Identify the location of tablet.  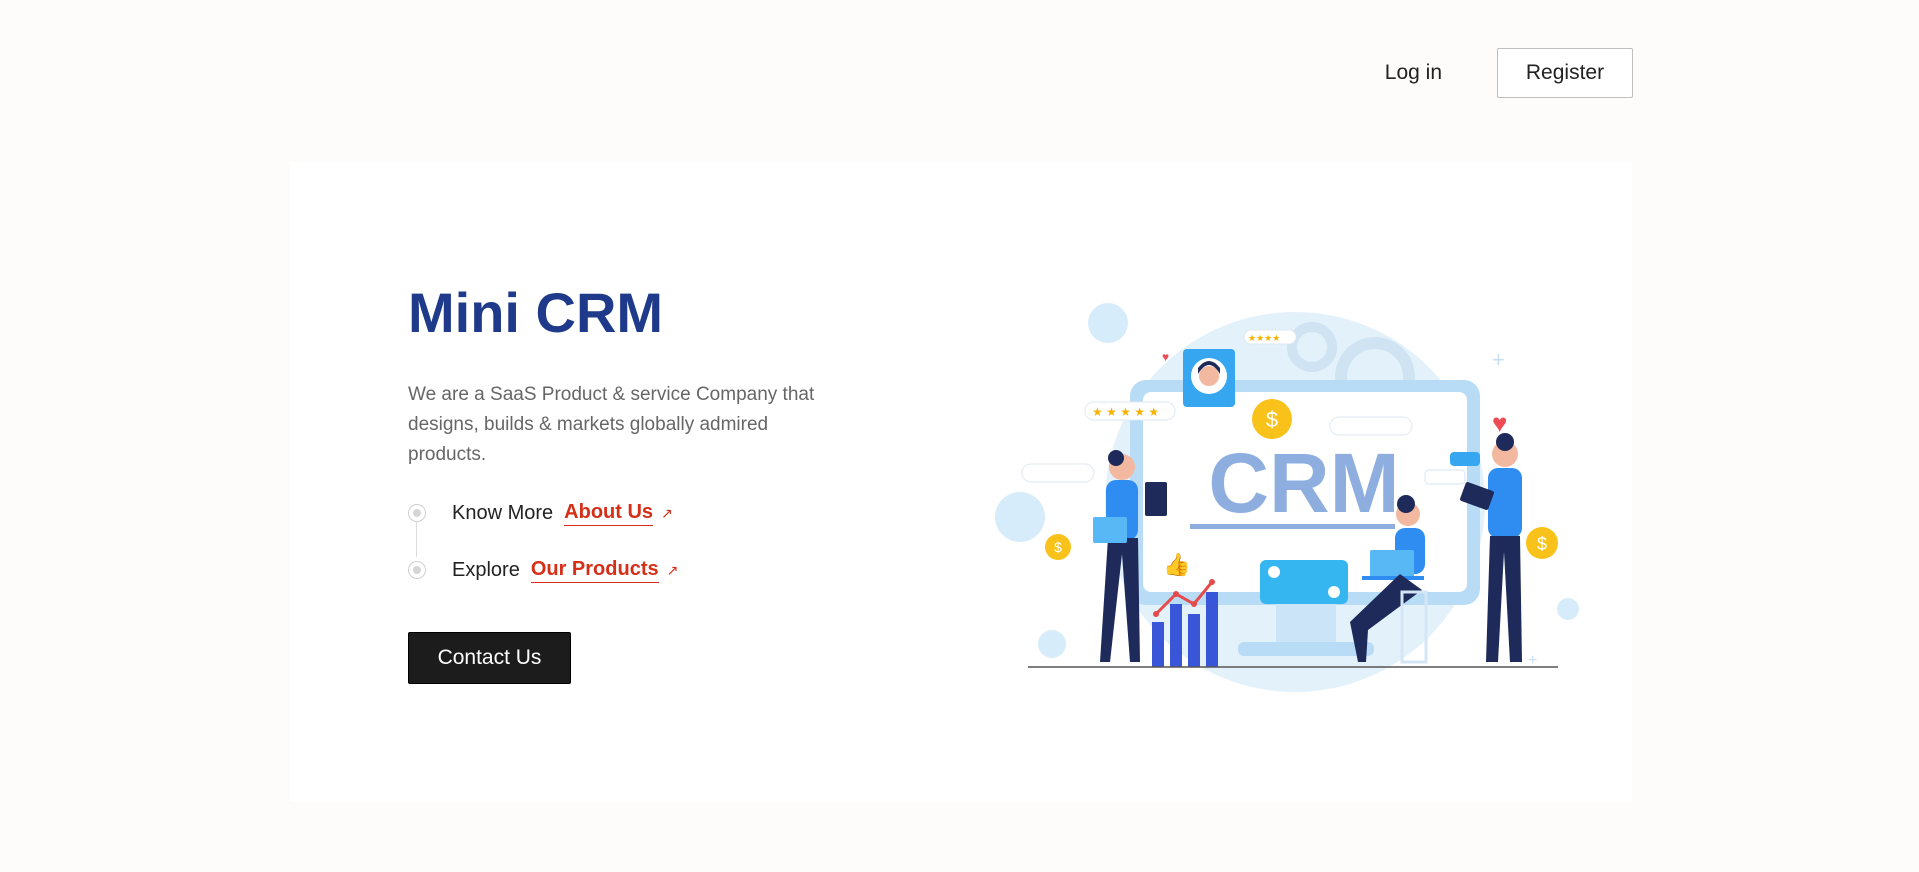
(1156, 499).